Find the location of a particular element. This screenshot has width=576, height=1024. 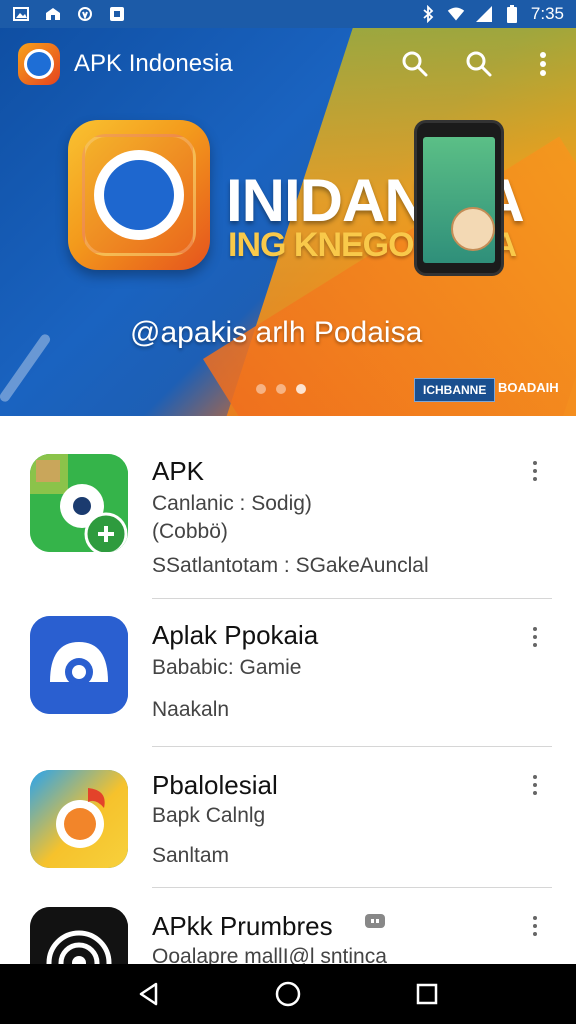

status-bar: 7:35 is located at coordinates (288, 14).